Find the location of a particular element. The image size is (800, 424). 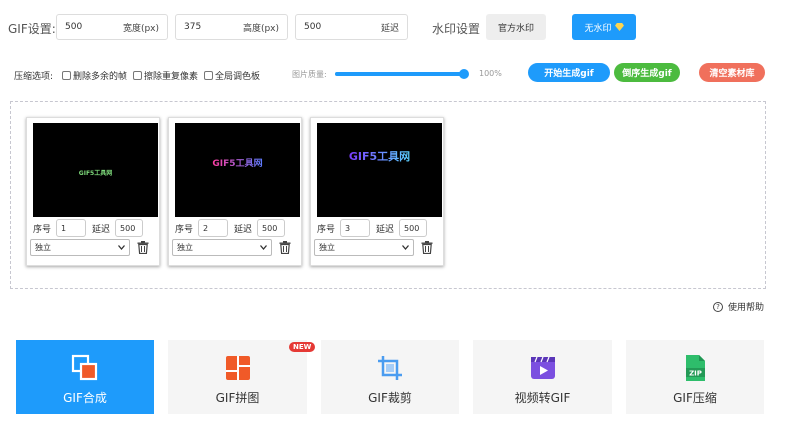

order-input: 1 is located at coordinates (71, 228).